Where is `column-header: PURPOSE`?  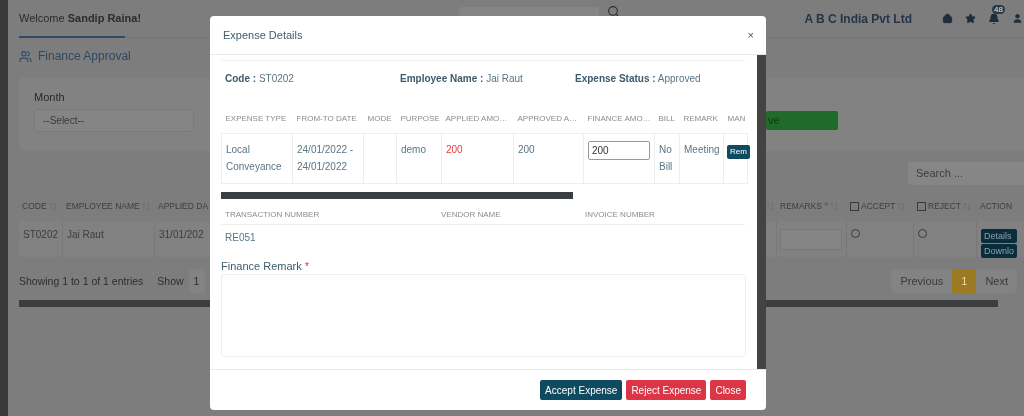 column-header: PURPOSE is located at coordinates (419, 124).